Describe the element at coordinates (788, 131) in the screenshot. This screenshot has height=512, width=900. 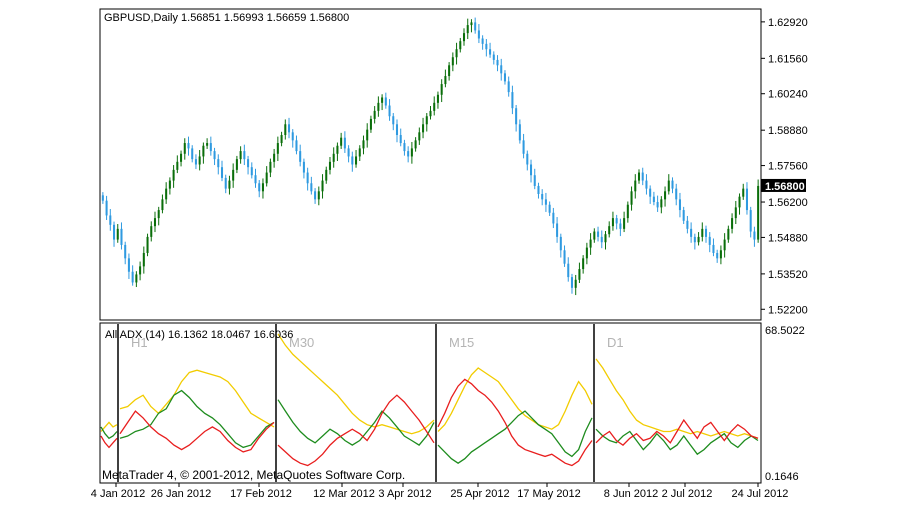
I see `price-tick-label: 1.58880` at that location.